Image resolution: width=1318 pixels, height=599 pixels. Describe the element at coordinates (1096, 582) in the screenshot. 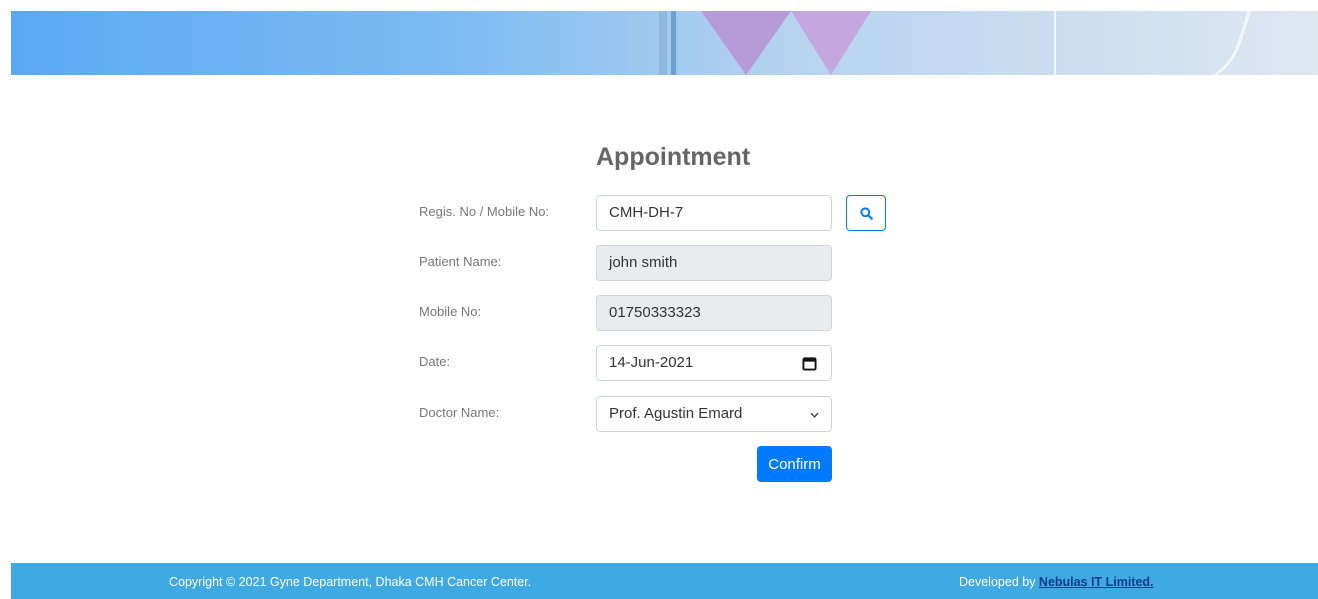

I see `developer-link: Nebulas IT Limited.` at that location.